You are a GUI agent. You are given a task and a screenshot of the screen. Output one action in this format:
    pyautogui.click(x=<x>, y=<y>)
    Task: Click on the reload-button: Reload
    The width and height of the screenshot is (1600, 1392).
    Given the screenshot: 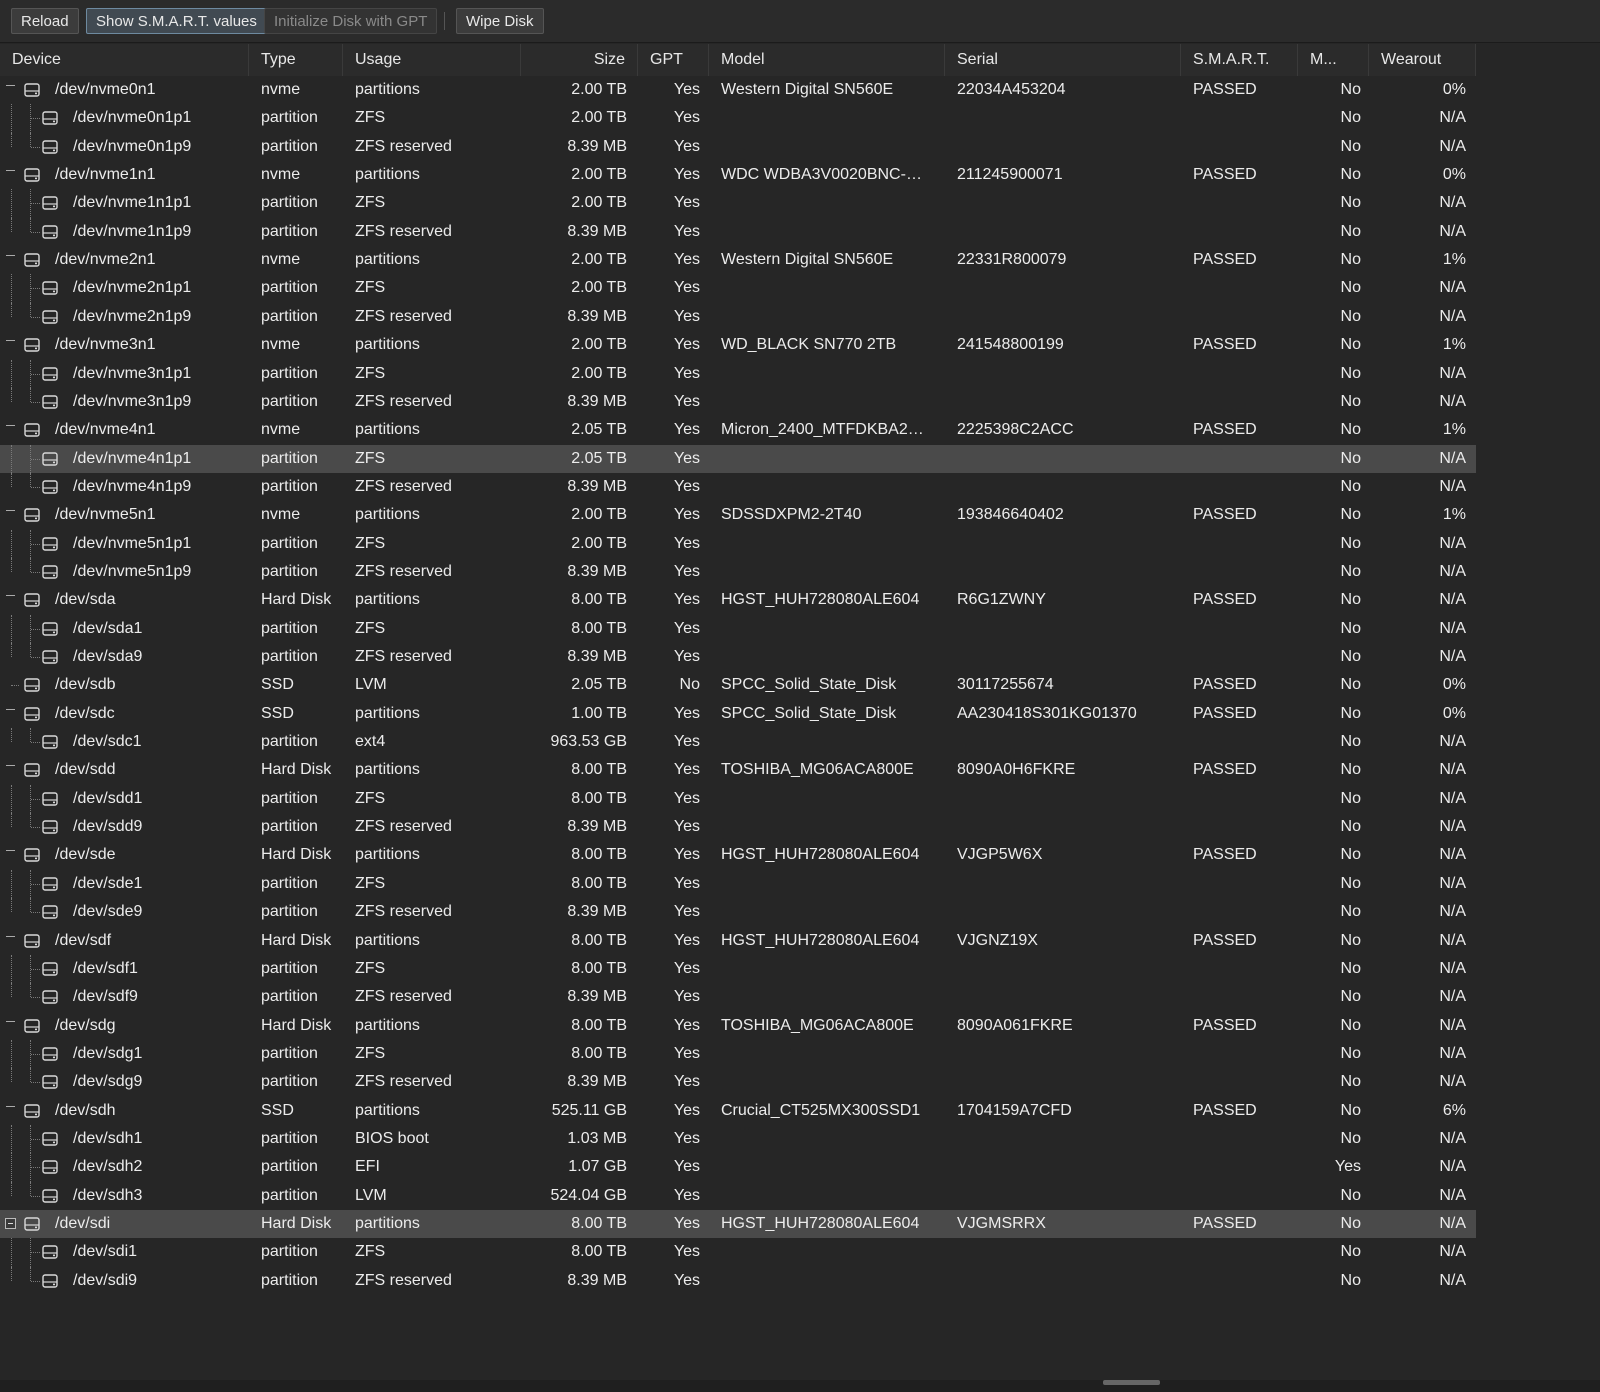 What is the action you would take?
    pyautogui.click(x=45, y=21)
    